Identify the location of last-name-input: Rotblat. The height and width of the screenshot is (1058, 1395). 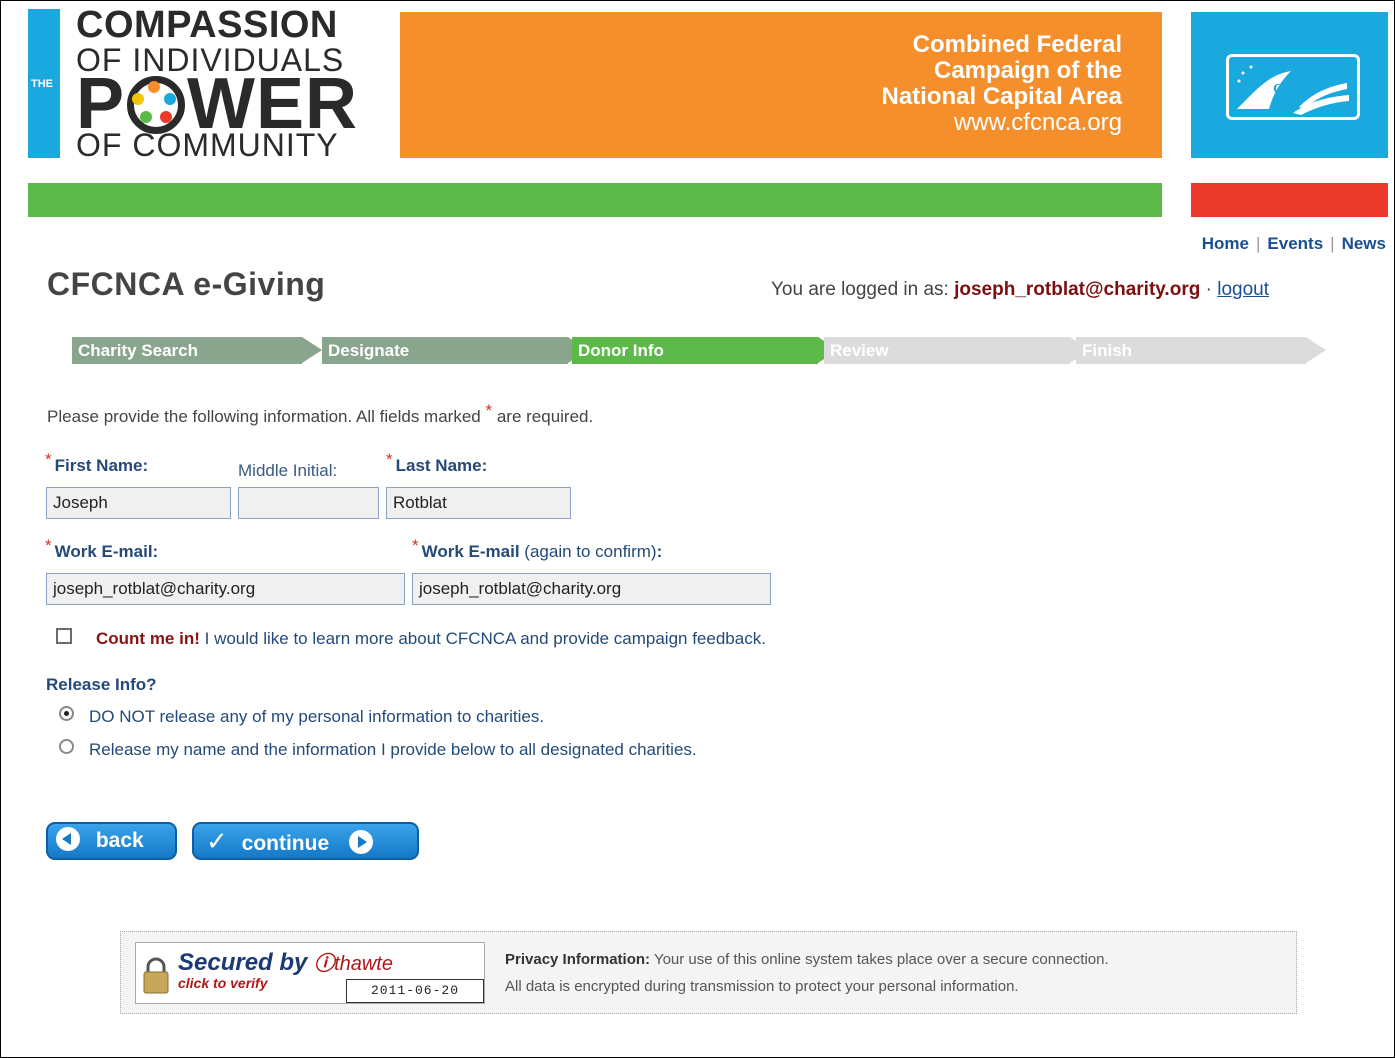
(478, 503).